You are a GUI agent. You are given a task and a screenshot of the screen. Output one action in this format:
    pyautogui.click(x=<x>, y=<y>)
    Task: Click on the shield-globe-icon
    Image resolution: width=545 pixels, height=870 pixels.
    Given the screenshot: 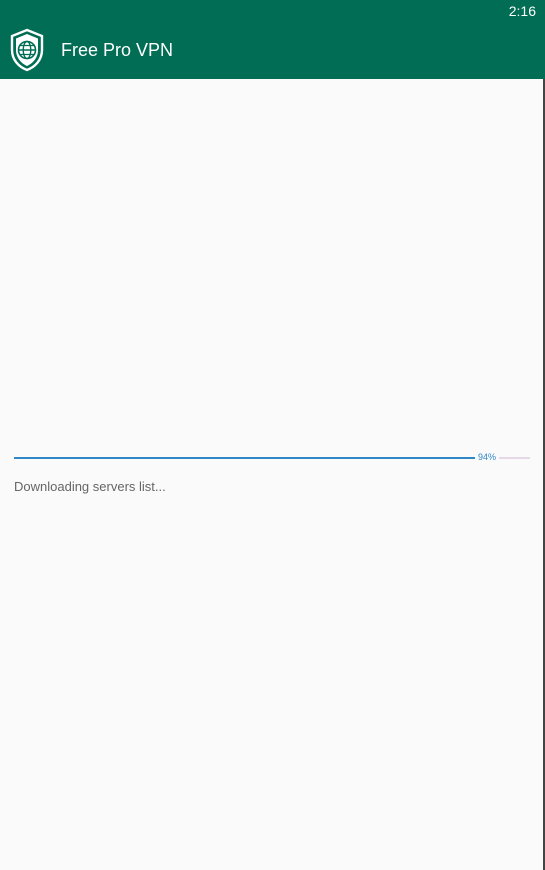 What is the action you would take?
    pyautogui.click(x=27, y=50)
    